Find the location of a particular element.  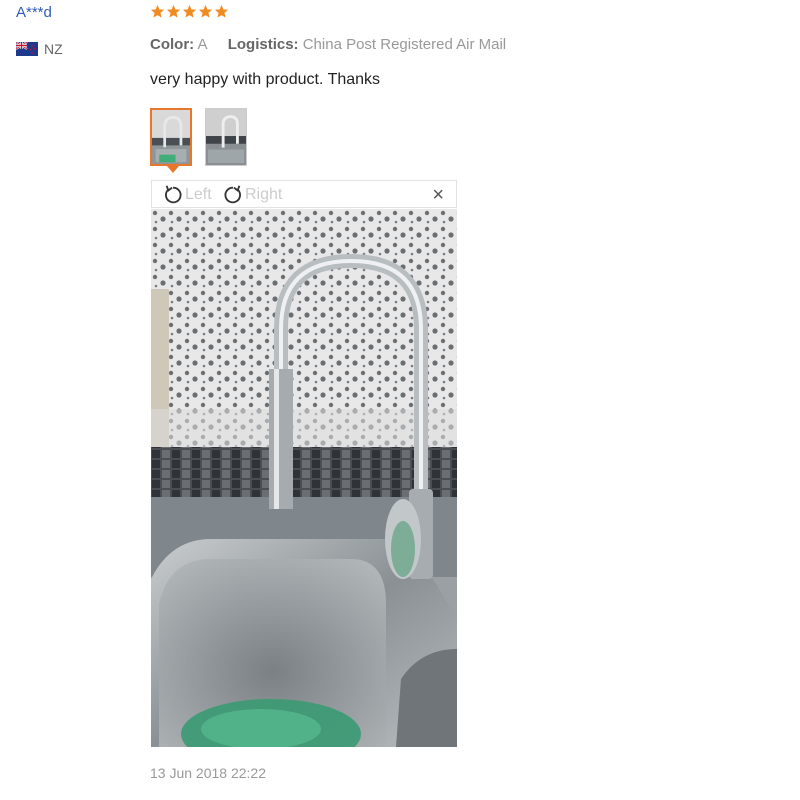

reviewer-name: A***d is located at coordinates (34, 12).